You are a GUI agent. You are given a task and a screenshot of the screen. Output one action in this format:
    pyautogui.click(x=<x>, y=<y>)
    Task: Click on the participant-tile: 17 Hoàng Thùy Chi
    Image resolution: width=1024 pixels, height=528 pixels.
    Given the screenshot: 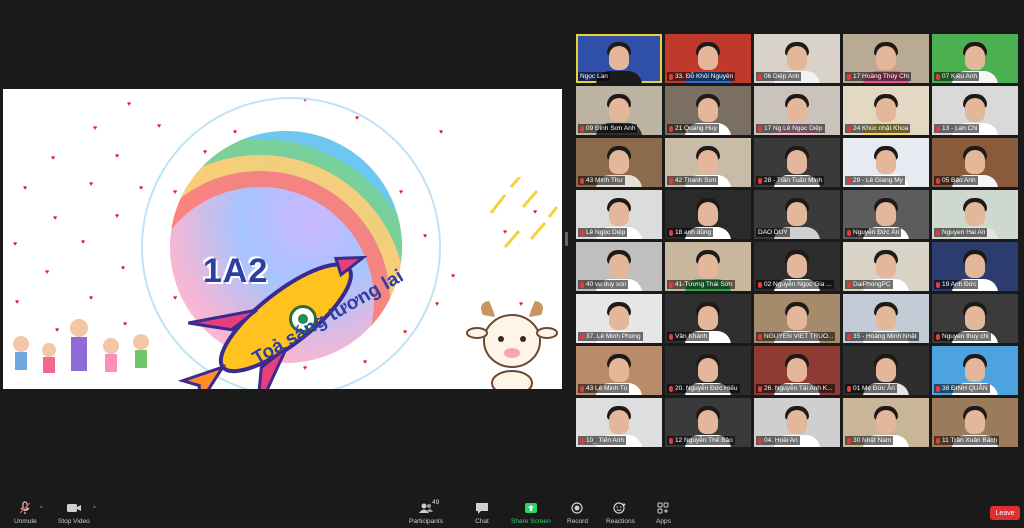 What is the action you would take?
    pyautogui.click(x=886, y=58)
    